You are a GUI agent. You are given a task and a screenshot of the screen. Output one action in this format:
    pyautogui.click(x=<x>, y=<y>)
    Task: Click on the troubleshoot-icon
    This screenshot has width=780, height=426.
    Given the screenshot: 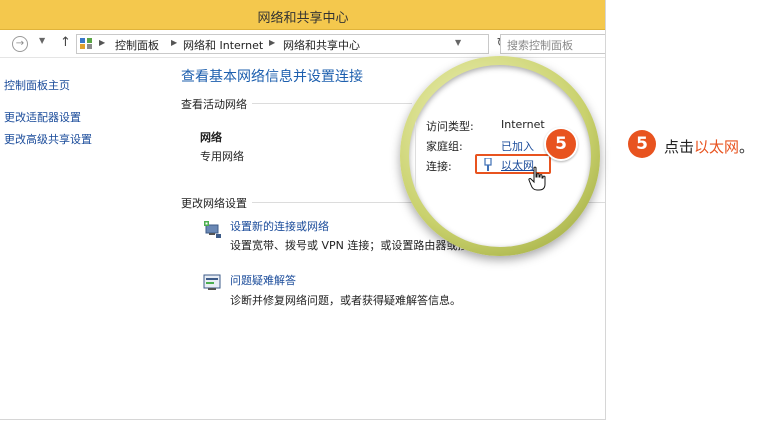 What is the action you would take?
    pyautogui.click(x=212, y=282)
    